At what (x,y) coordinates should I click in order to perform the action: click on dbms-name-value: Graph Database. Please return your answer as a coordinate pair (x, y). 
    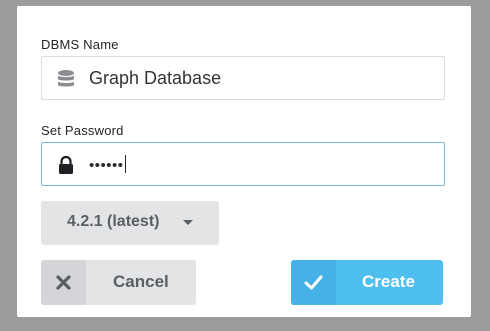
    Looking at the image, I should click on (155, 78).